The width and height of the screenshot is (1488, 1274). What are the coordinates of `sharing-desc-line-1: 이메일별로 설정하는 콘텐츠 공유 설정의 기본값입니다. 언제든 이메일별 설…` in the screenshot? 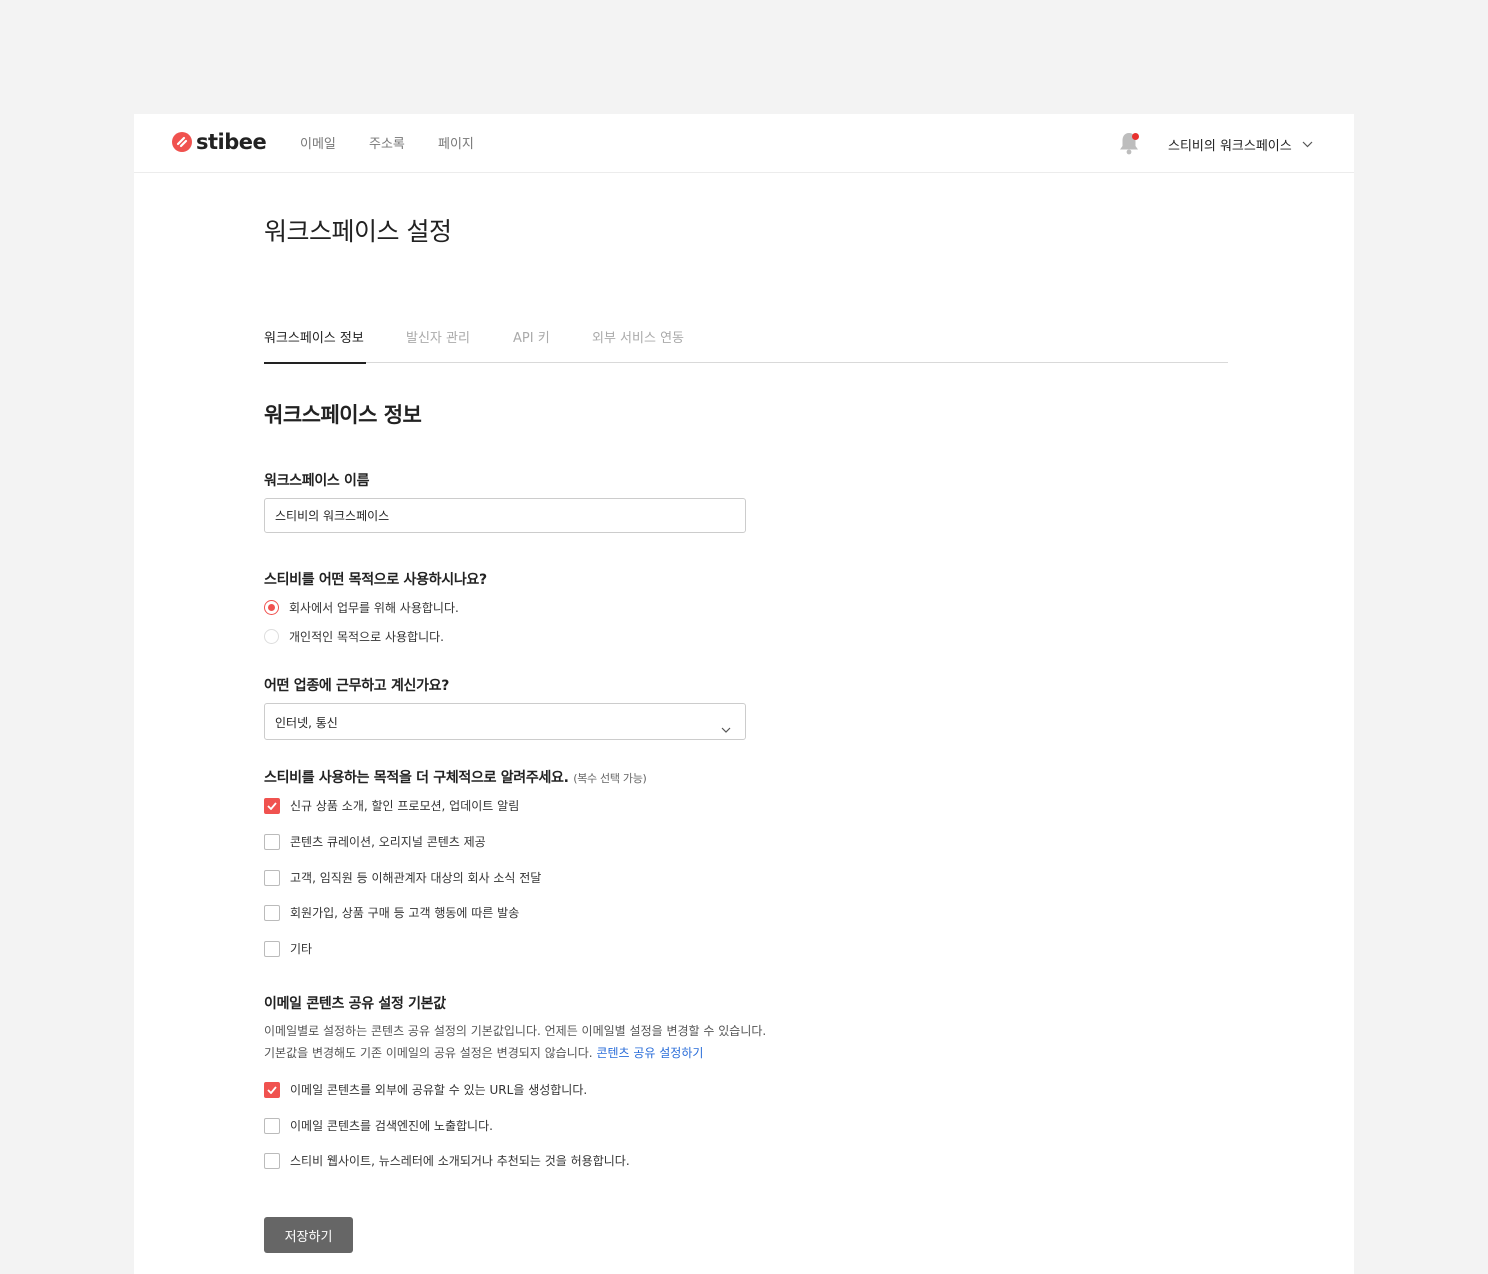 It's located at (515, 1031).